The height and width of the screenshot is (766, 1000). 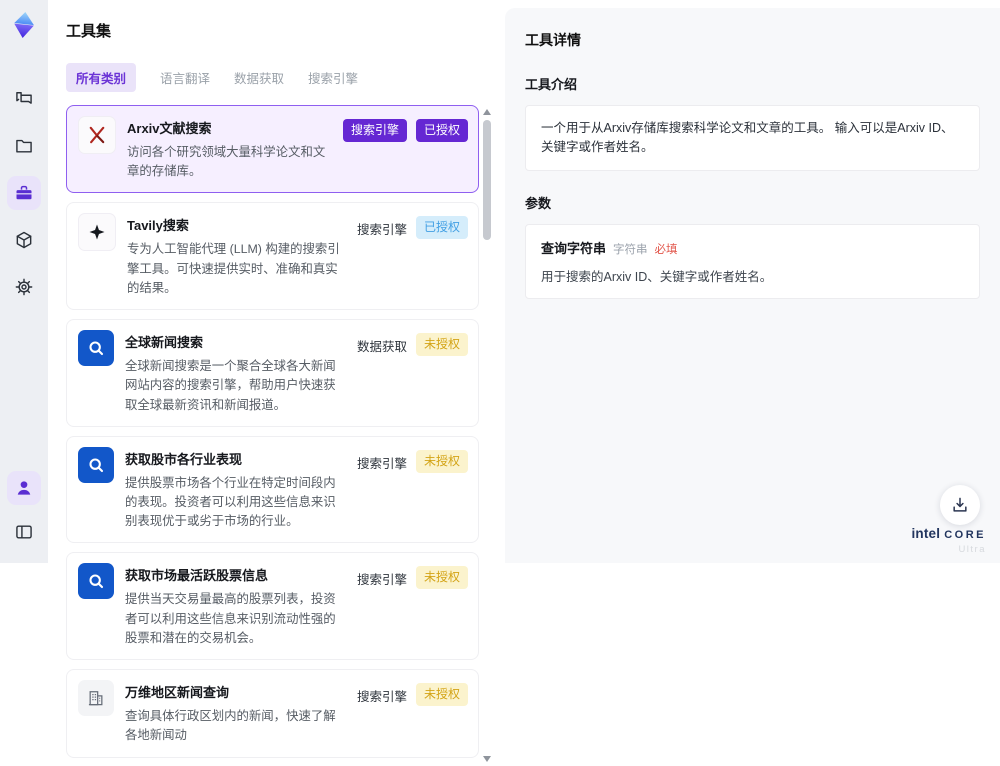 What do you see at coordinates (553, 40) in the screenshot?
I see `details-title: 工具详情` at bounding box center [553, 40].